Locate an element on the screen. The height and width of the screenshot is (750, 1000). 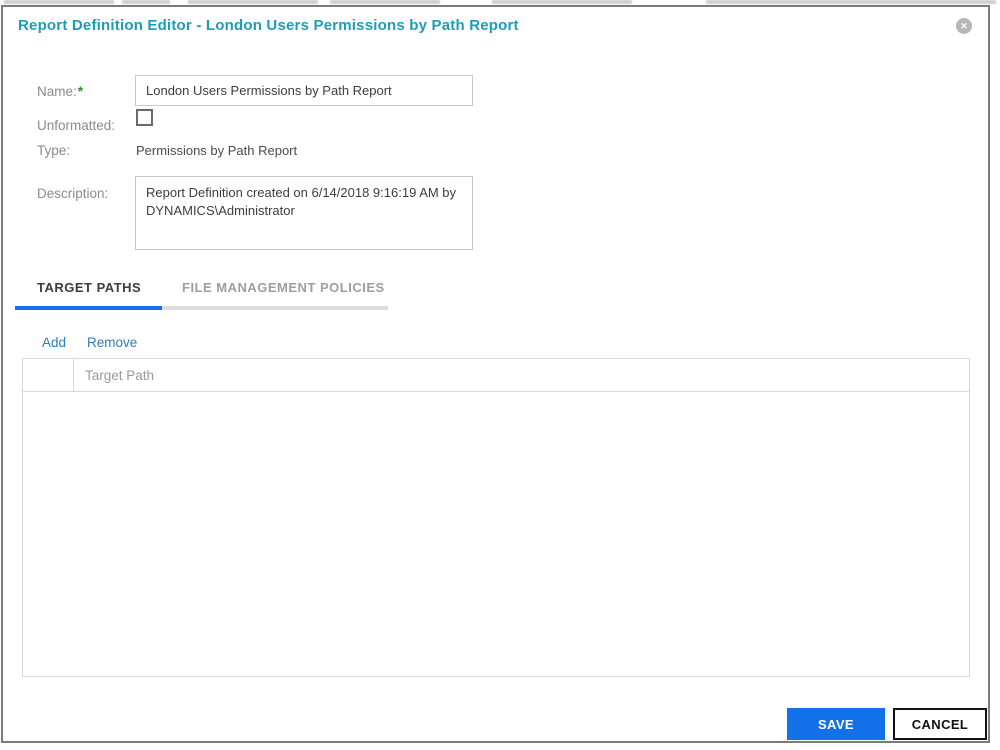
select-column-header is located at coordinates (48, 375).